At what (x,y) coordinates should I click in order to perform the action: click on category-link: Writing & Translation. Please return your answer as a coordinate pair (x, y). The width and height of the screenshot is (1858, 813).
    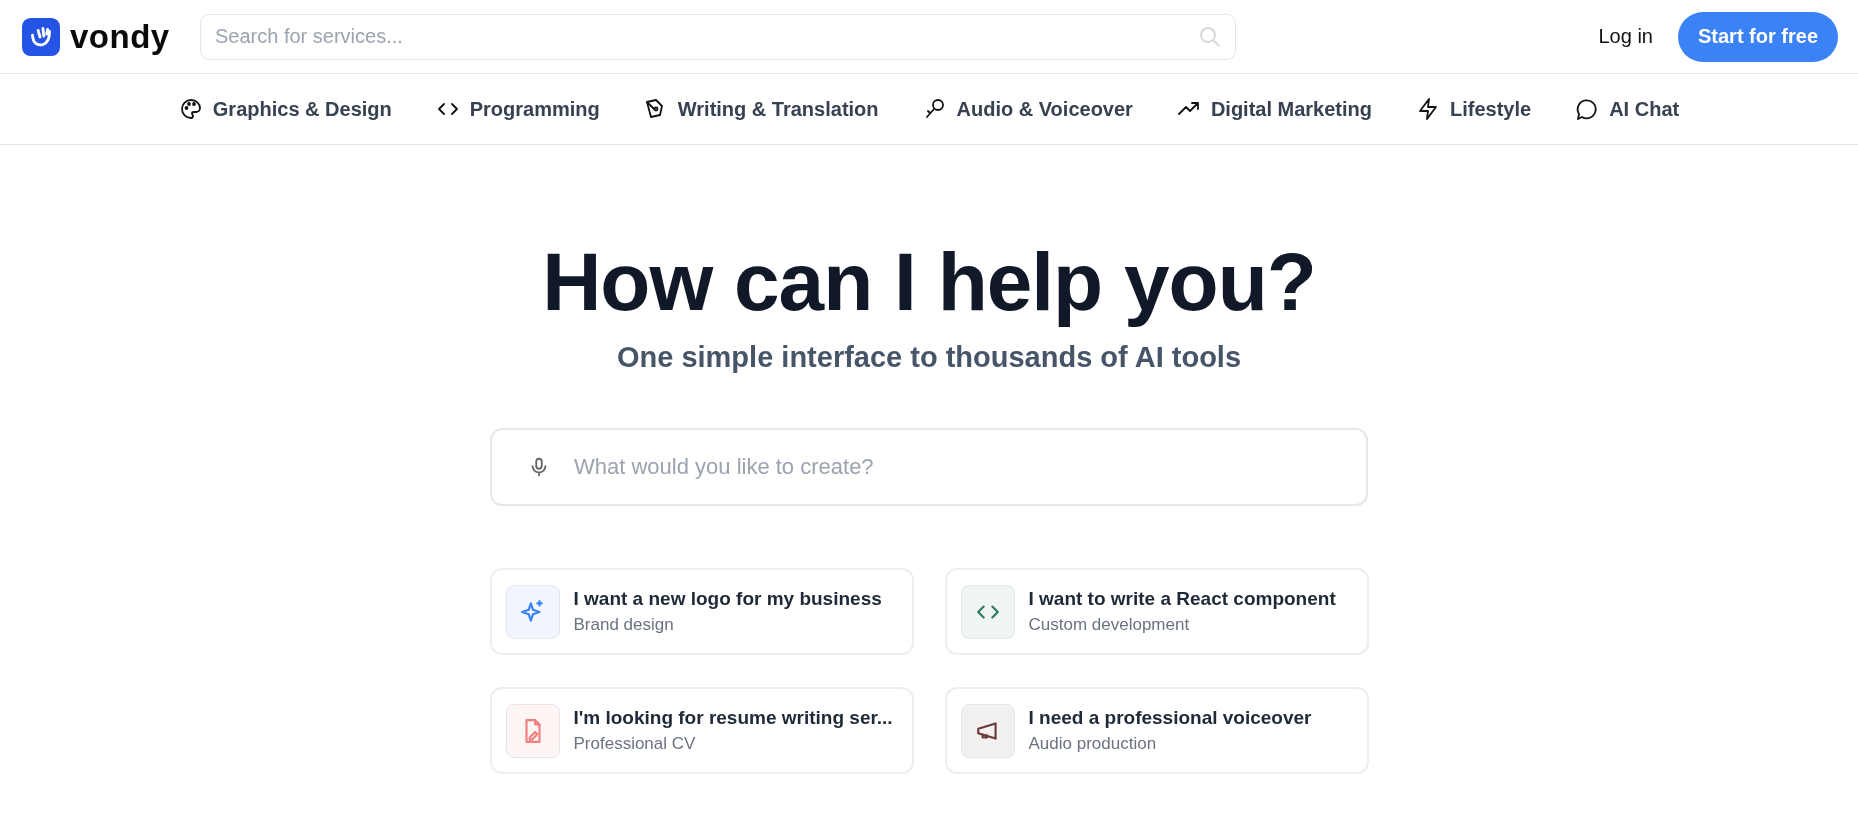
    Looking at the image, I should click on (761, 109).